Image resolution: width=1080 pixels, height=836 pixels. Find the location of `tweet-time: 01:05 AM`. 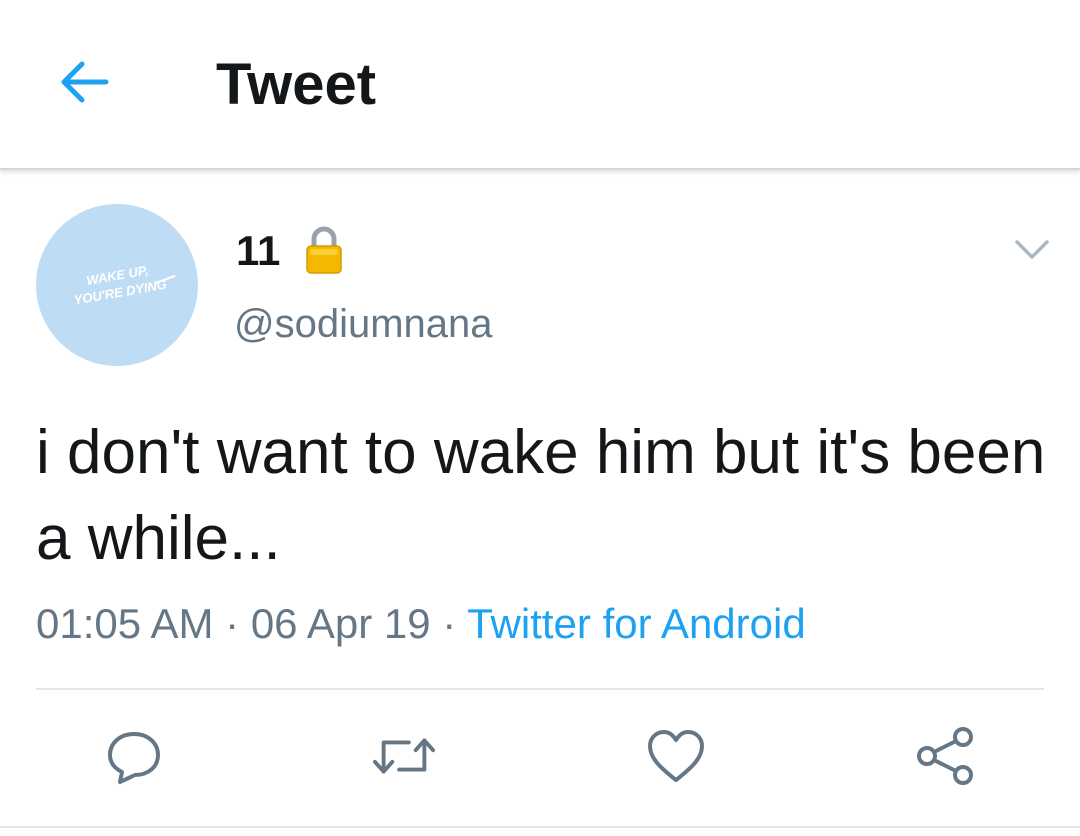

tweet-time: 01:05 AM is located at coordinates (125, 623).